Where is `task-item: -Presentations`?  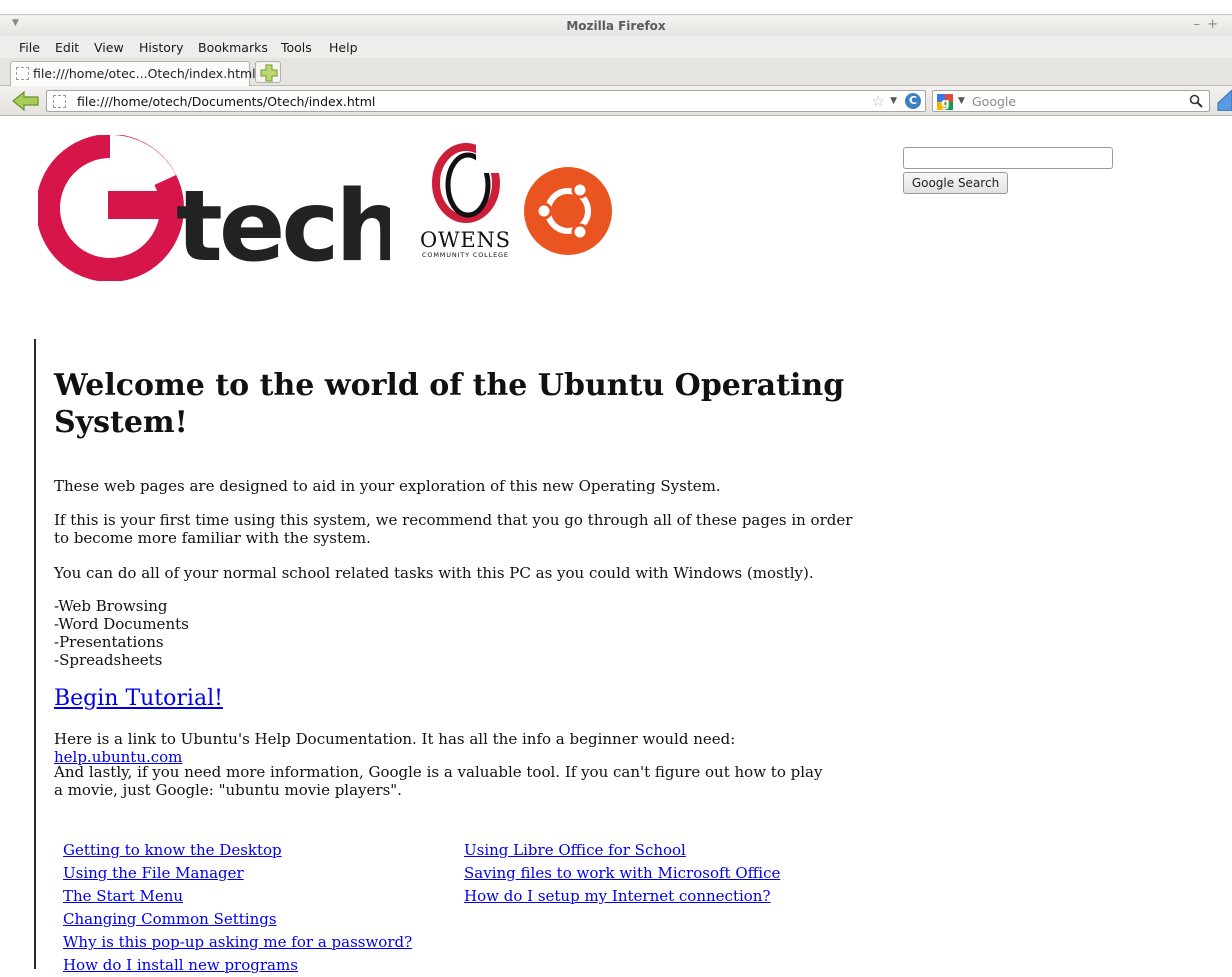 task-item: -Presentations is located at coordinates (109, 642).